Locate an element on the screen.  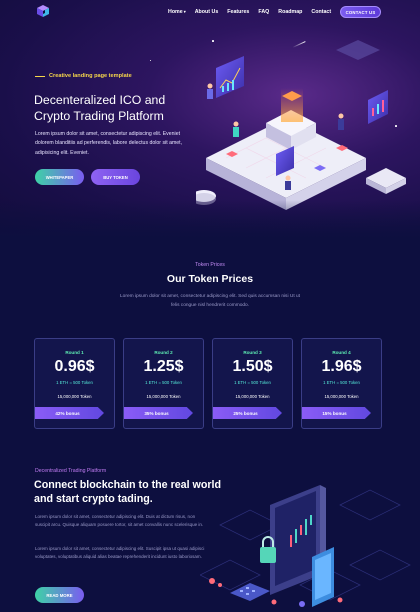
hero-tagline: Creative landing page template is located at coordinates (83, 76).